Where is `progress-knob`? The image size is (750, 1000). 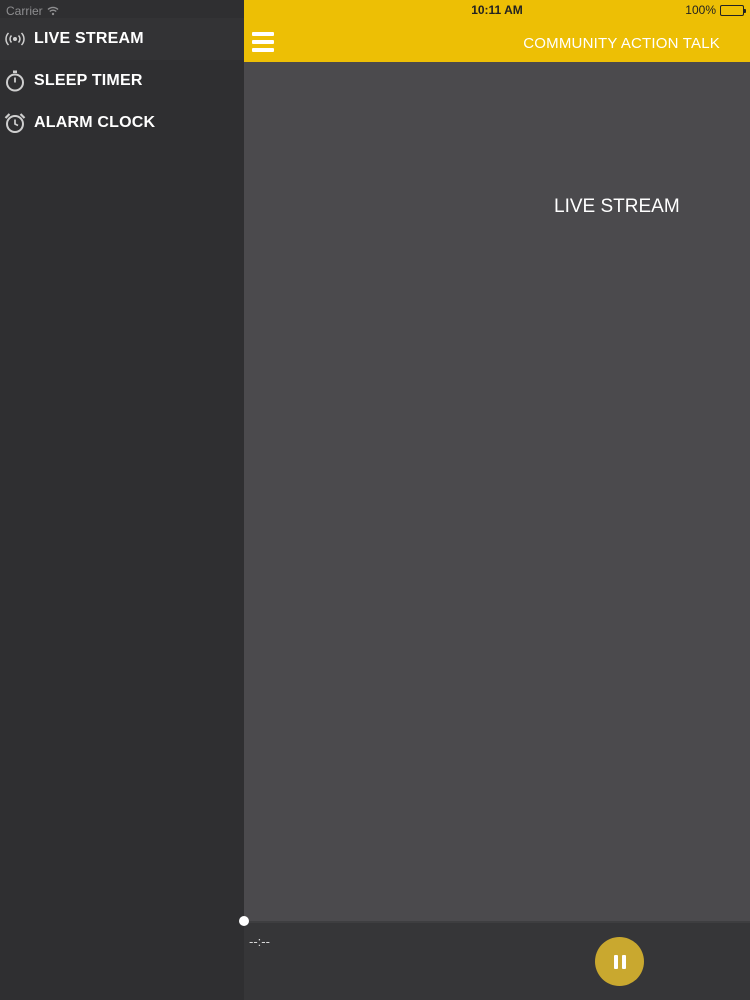
progress-knob is located at coordinates (244, 921).